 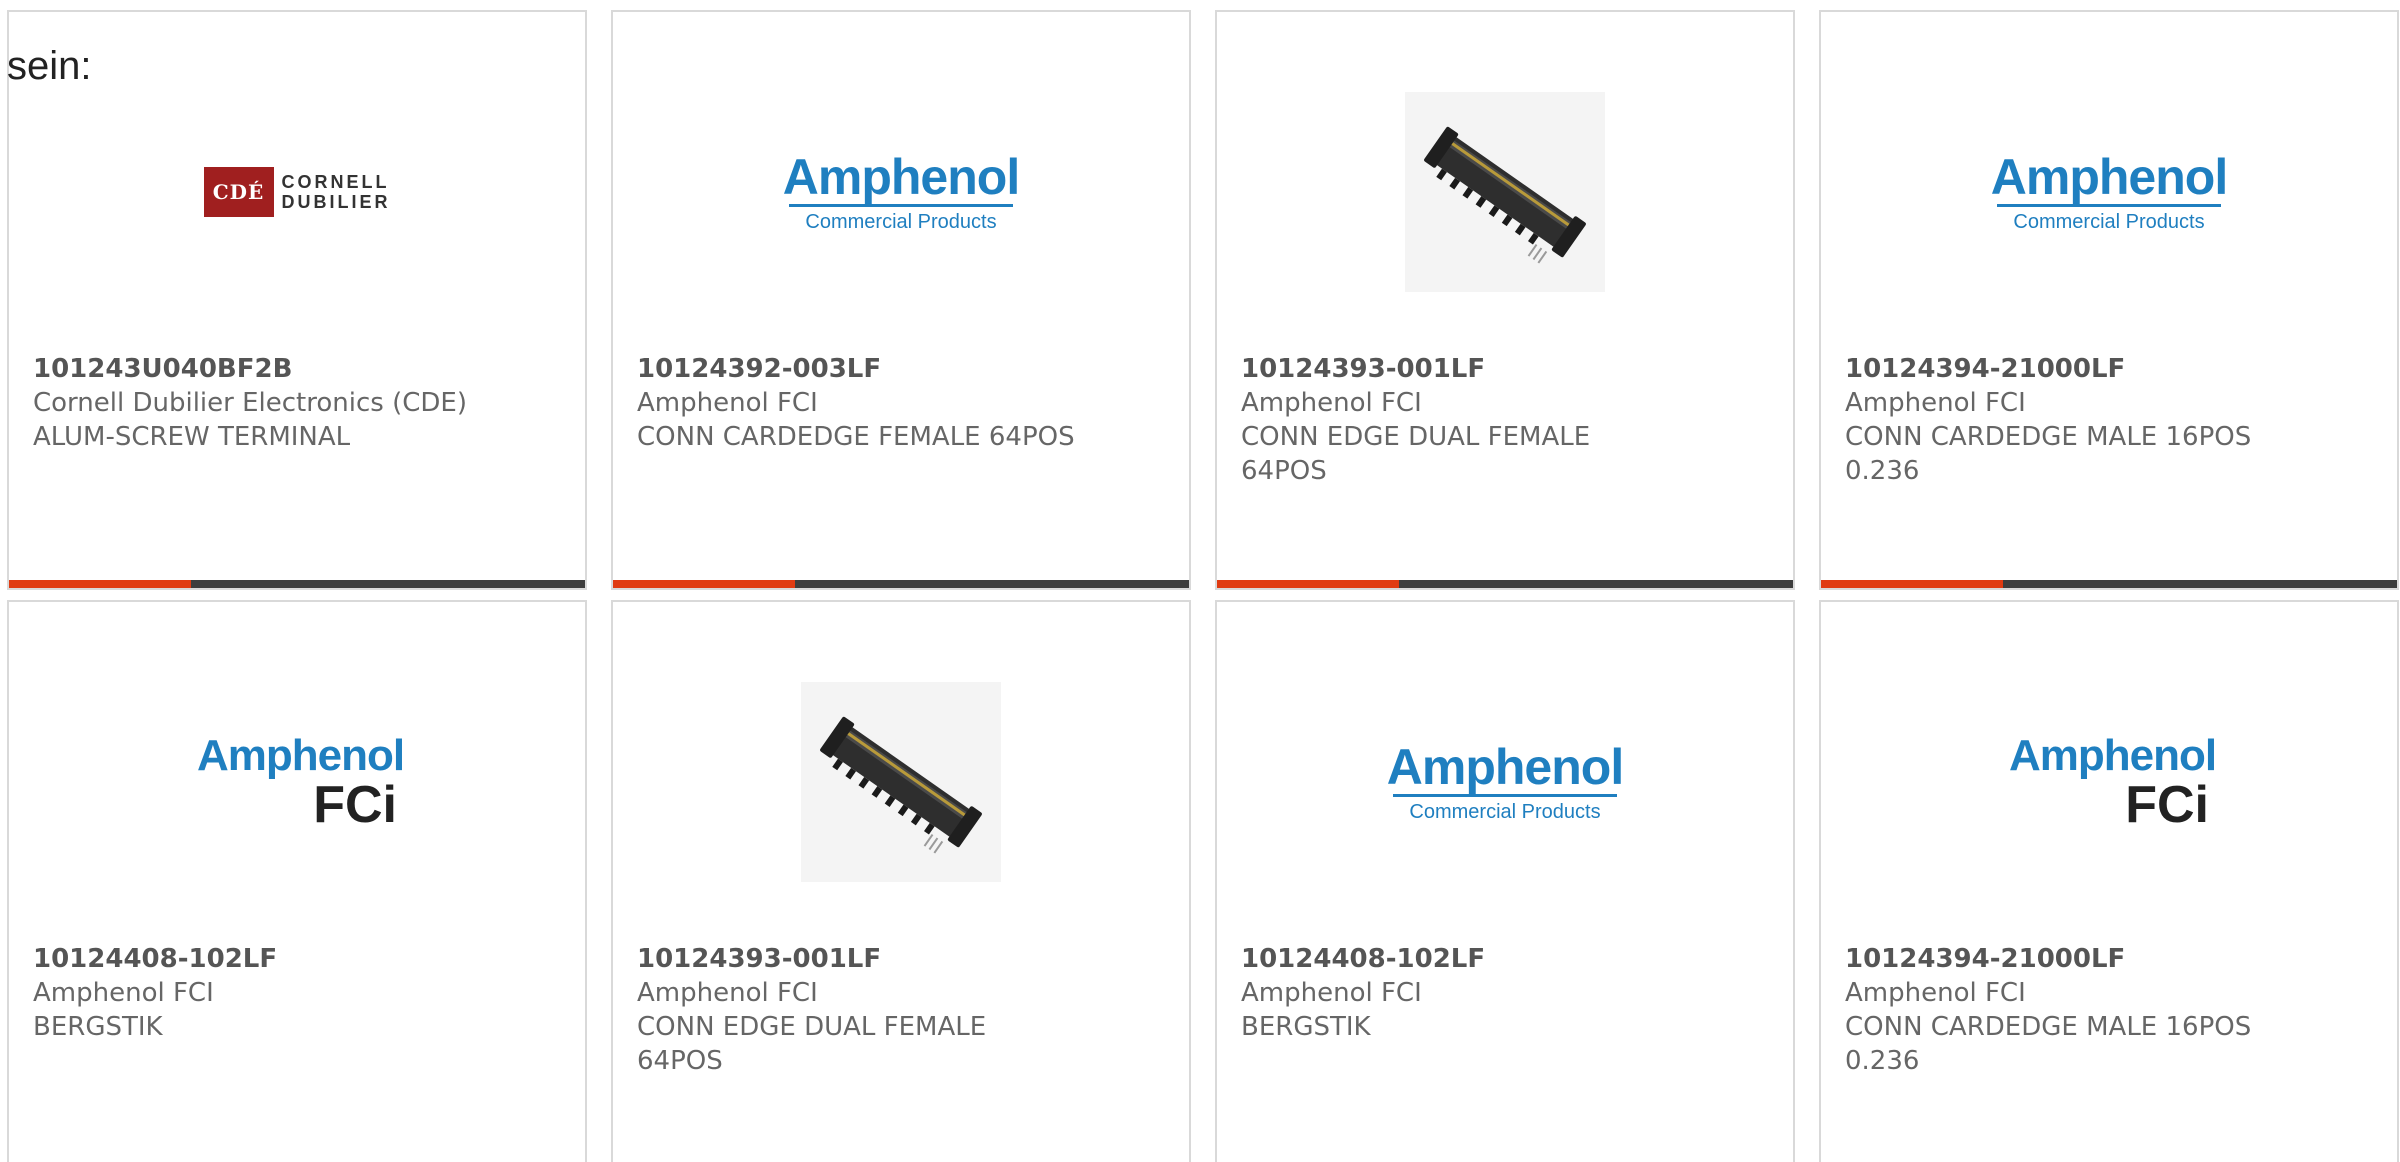 I want to click on description: ALUM-SCREW TERMINAL, so click(x=192, y=437).